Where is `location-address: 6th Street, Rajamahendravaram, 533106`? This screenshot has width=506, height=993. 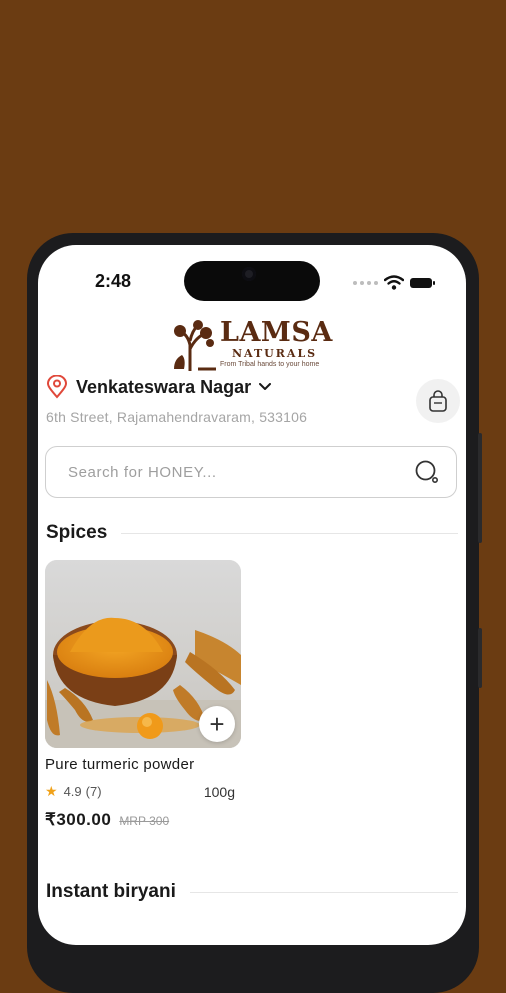
location-address: 6th Street, Rajamahendravaram, 533106 is located at coordinates (177, 417).